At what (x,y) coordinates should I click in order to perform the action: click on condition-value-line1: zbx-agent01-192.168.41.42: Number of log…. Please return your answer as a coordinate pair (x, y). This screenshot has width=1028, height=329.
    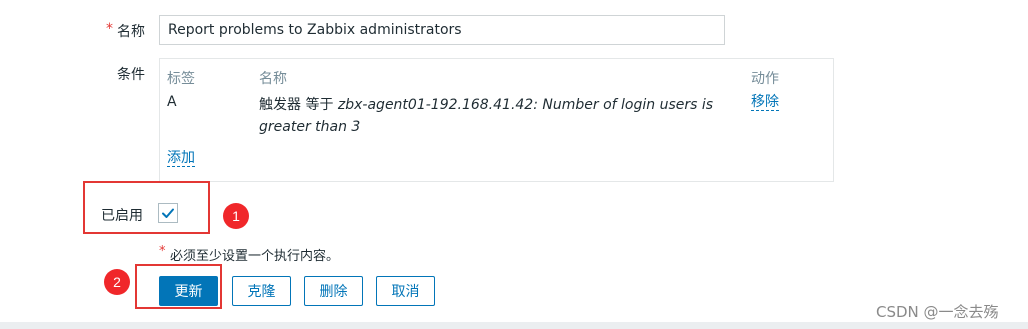
    Looking at the image, I should click on (525, 105).